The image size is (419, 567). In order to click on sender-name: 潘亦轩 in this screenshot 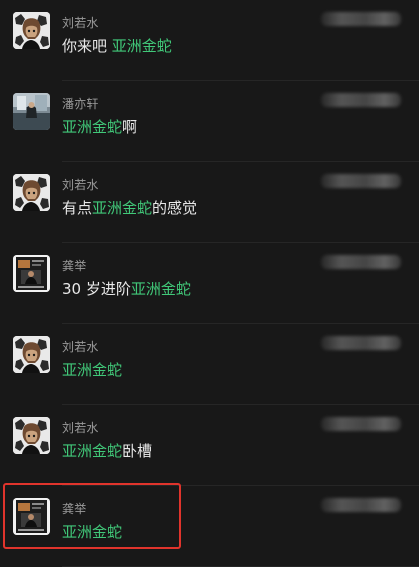, I will do `click(80, 104)`.